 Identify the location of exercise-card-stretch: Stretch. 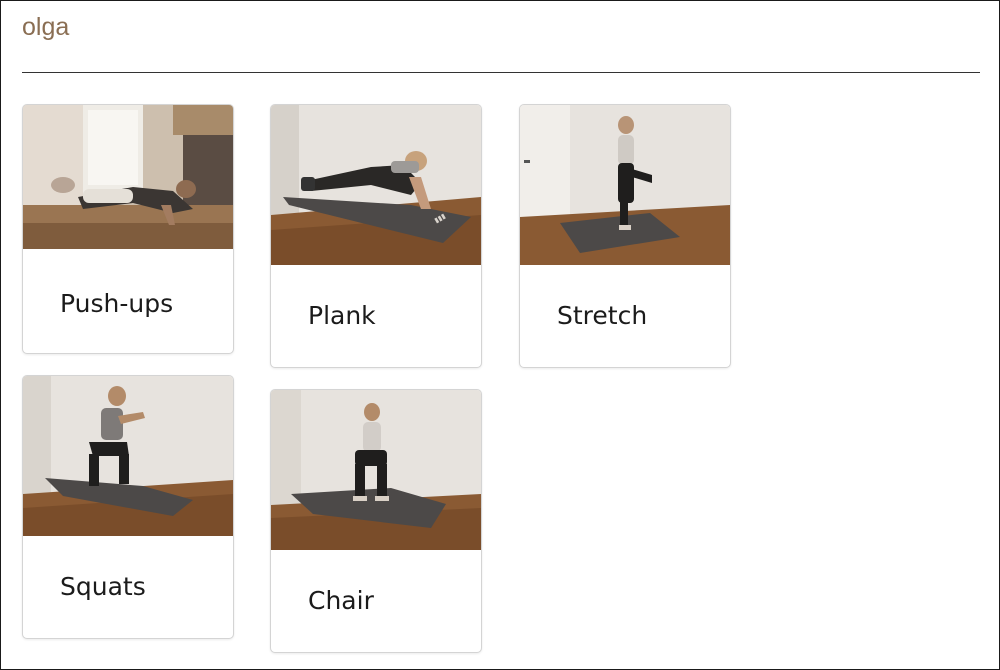
(625, 236).